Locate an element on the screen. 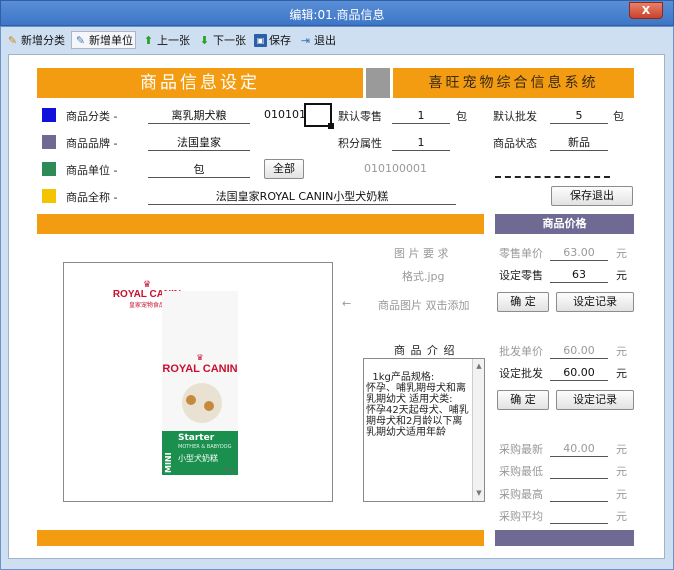 The image size is (674, 570). dashed-divider is located at coordinates (552, 177).